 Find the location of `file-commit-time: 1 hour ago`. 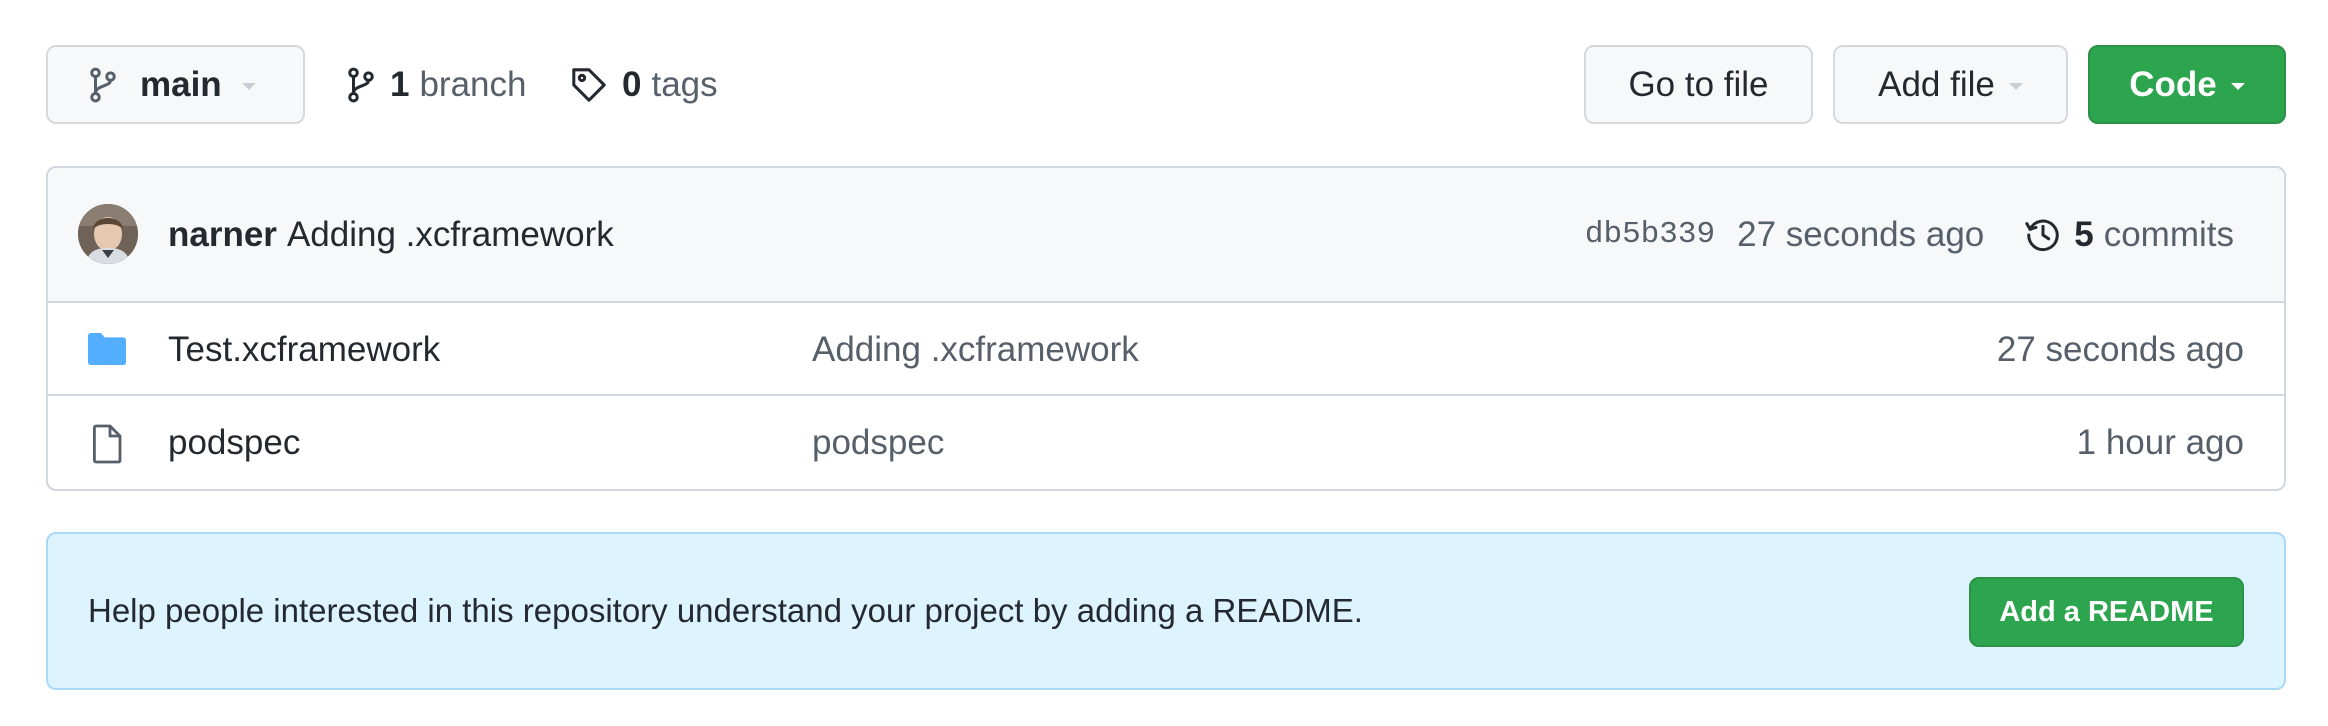

file-commit-time: 1 hour ago is located at coordinates (2160, 442).